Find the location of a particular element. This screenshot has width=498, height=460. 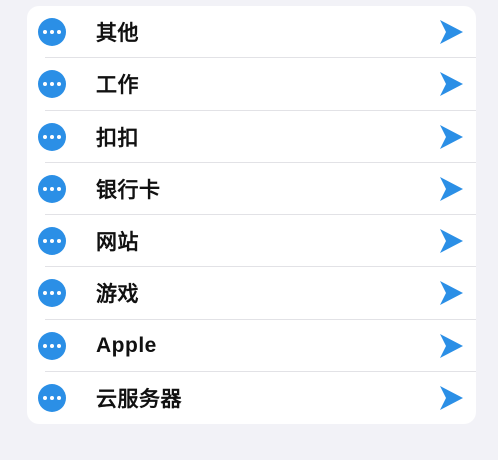

list-item-bank-card: 银行卡 is located at coordinates (251, 189).